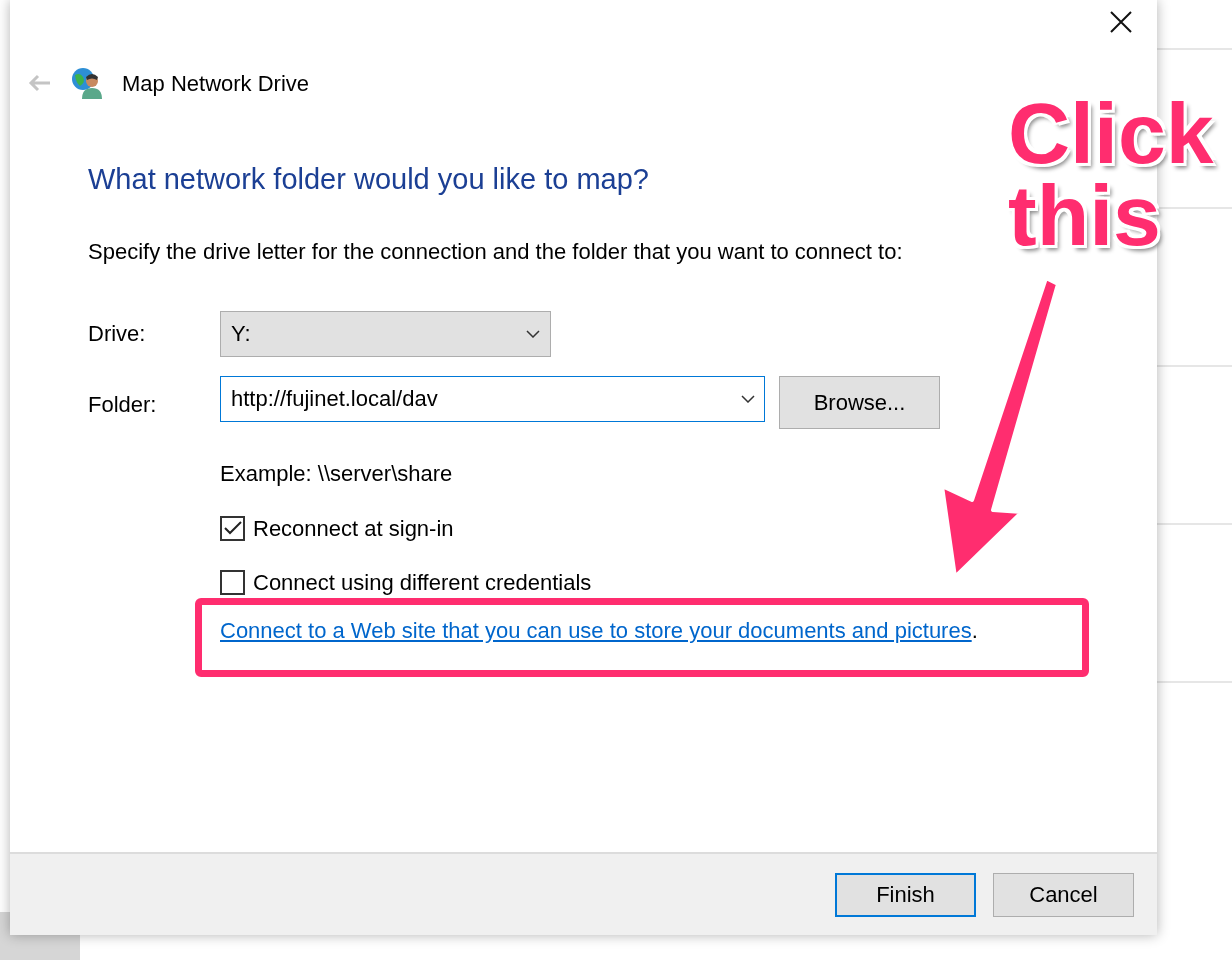 This screenshot has height=960, width=1232. Describe the element at coordinates (369, 179) in the screenshot. I see `dialog-heading: What network folder would you like to map?` at that location.